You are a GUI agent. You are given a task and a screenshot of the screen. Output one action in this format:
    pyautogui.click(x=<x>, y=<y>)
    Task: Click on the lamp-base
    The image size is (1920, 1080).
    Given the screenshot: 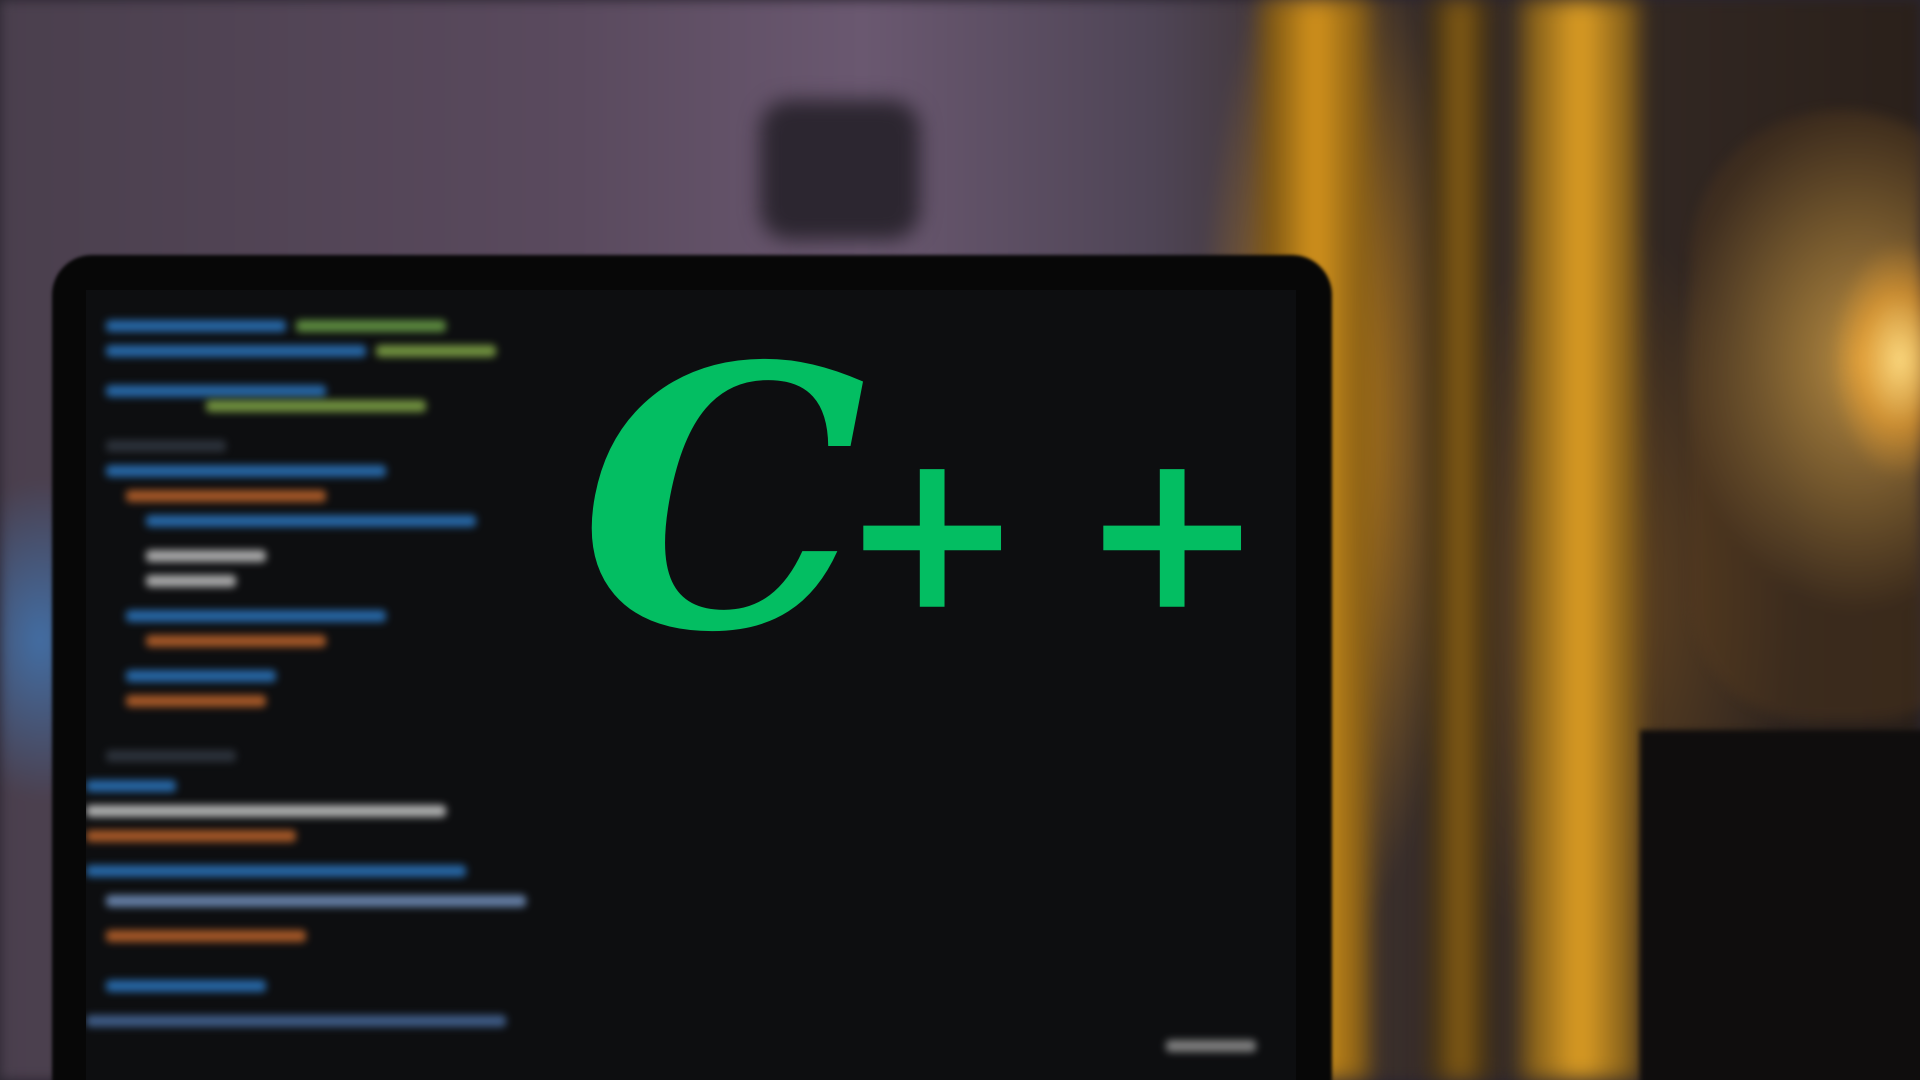 What is the action you would take?
    pyautogui.click(x=1780, y=905)
    